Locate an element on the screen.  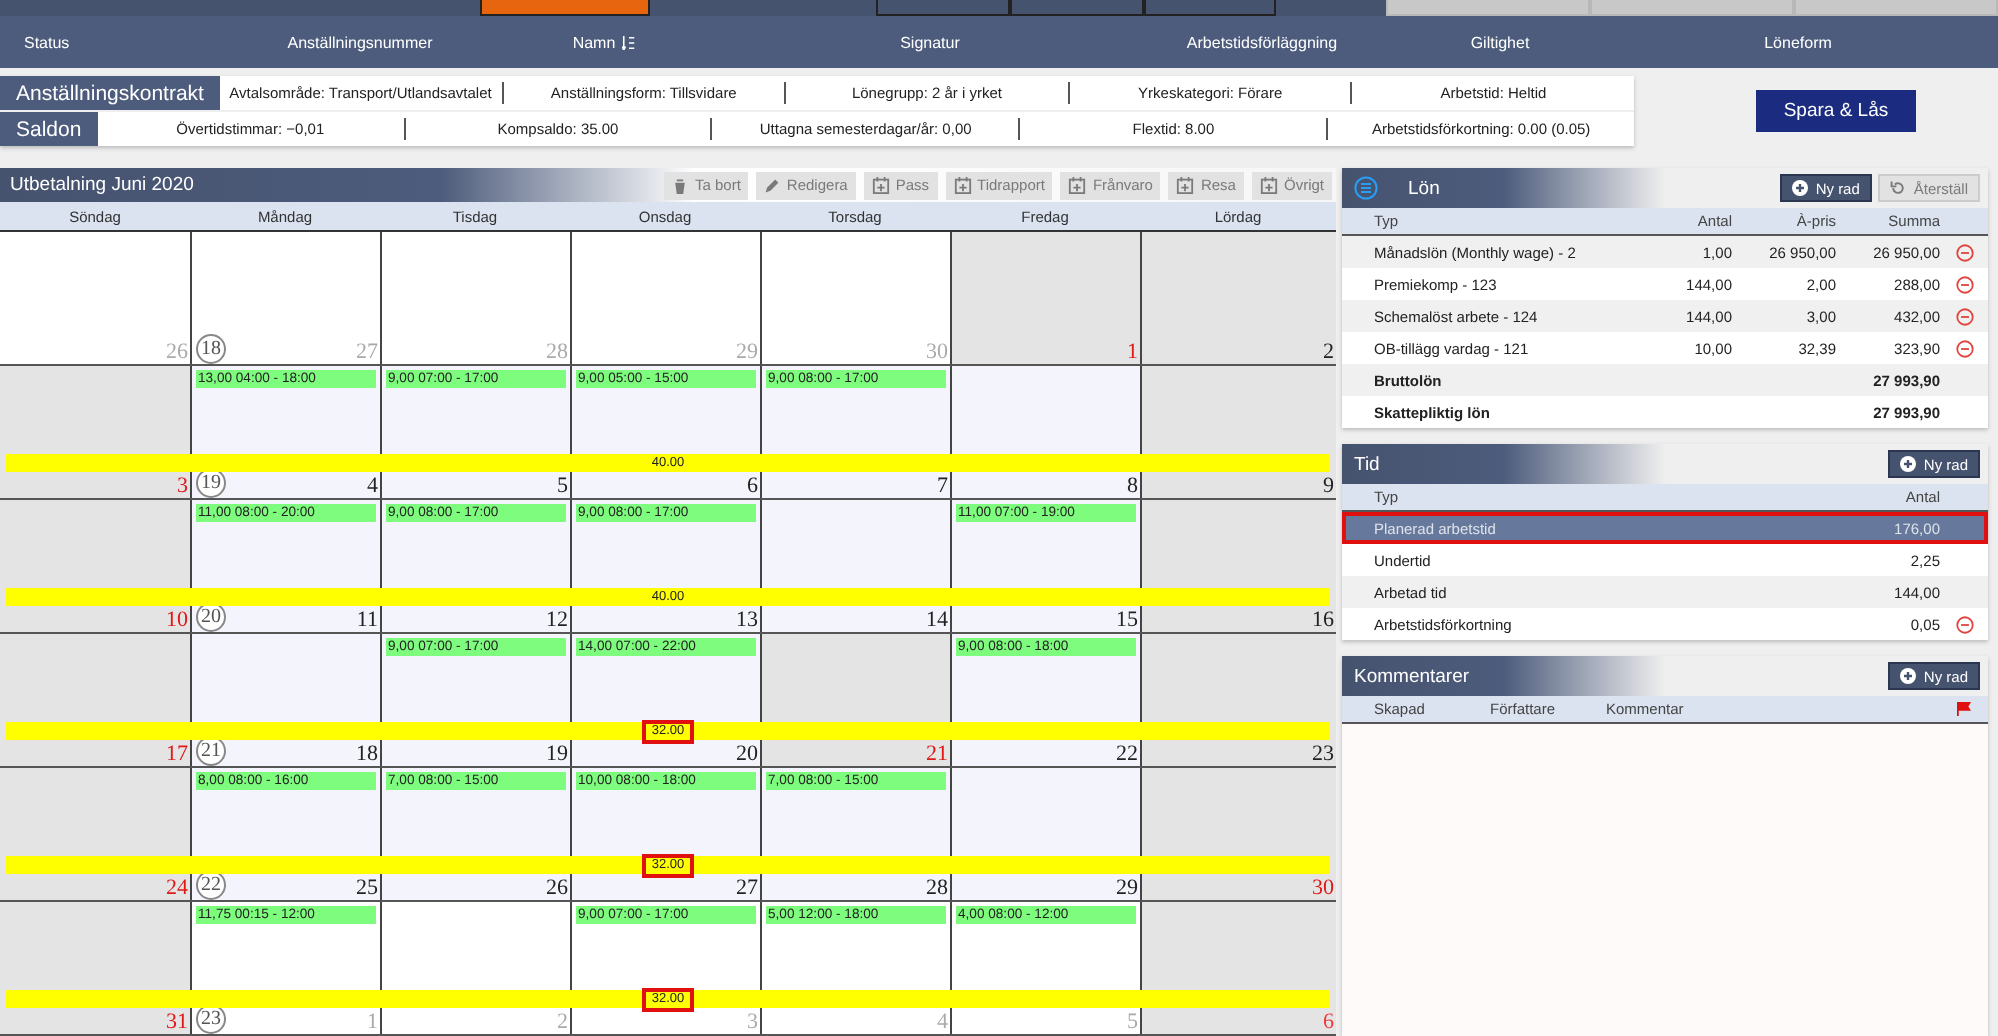
sort-icon is located at coordinates (628, 42).